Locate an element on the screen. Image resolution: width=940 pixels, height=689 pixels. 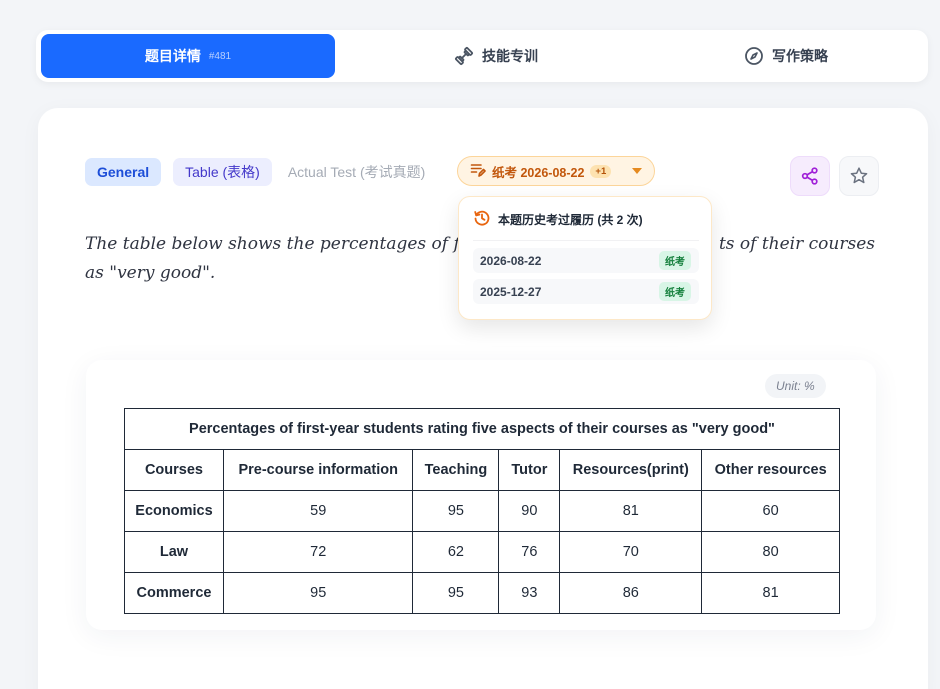
tag-general: General is located at coordinates (123, 172).